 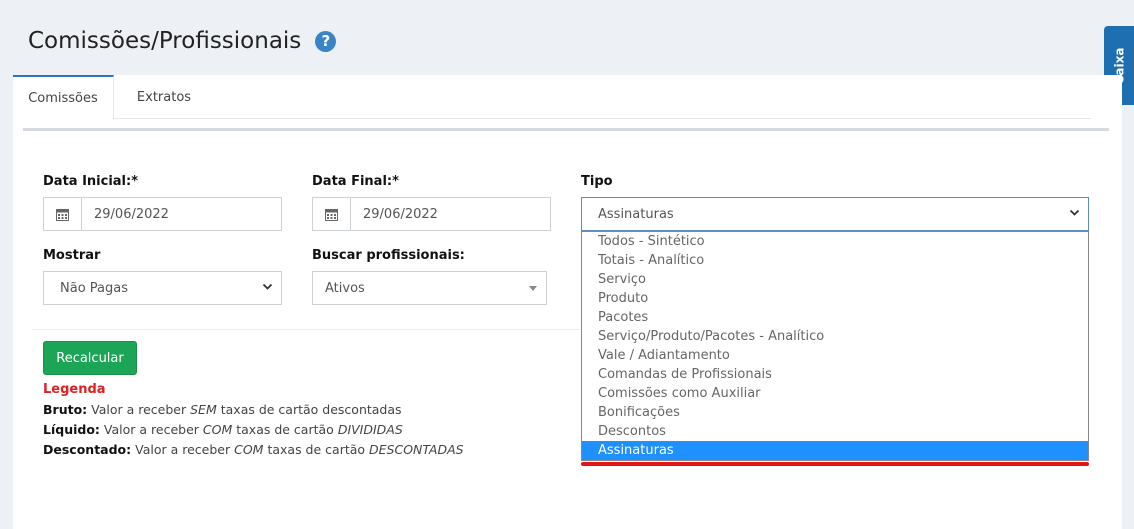 I want to click on tab-extratos-label: Extratos, so click(x=164, y=97).